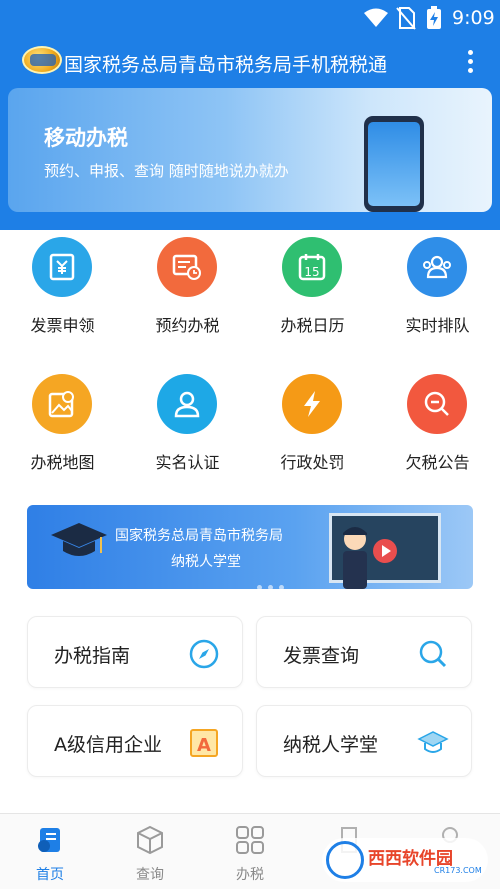 This screenshot has height=889, width=500. Describe the element at coordinates (204, 745) in the screenshot. I see `svg-text: A` at that location.